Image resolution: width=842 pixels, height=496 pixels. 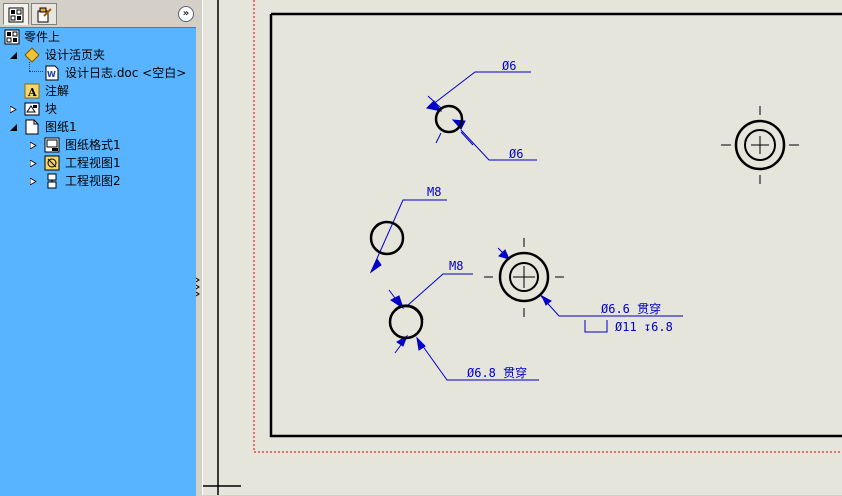 What do you see at coordinates (406, 322) in the screenshot?
I see `hole-m8-mid` at bounding box center [406, 322].